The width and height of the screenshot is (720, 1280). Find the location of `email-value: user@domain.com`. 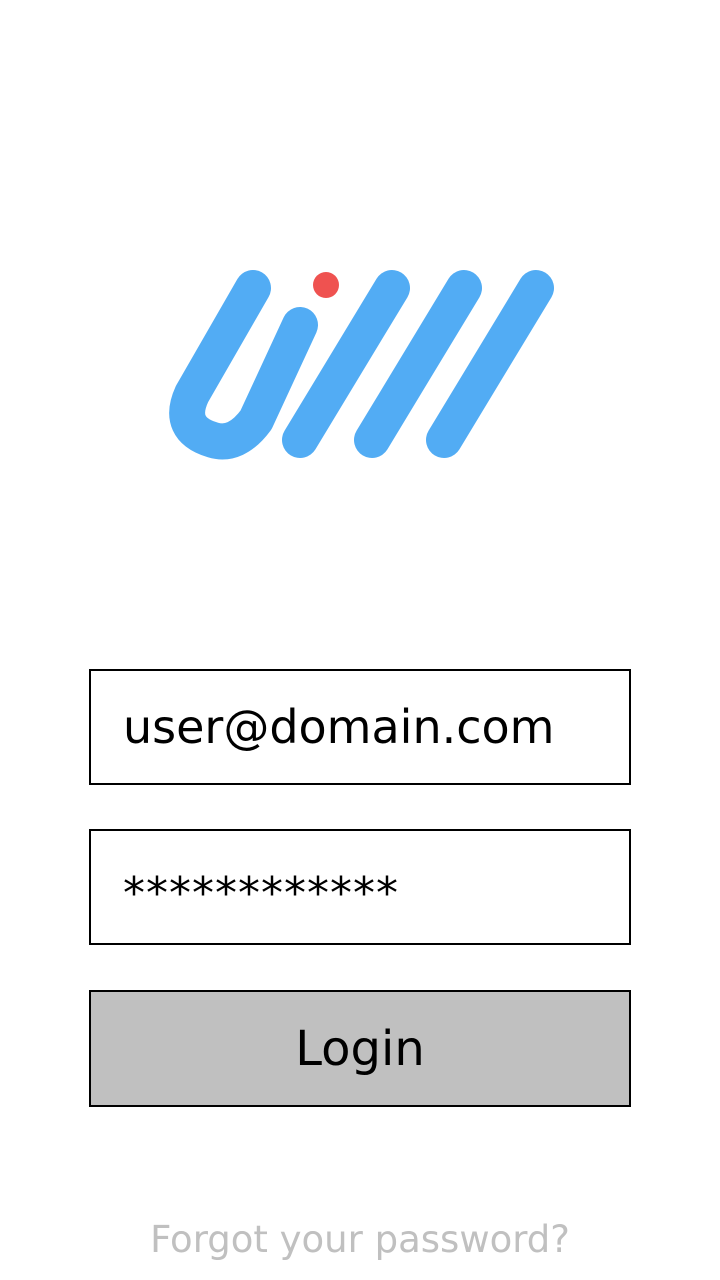

email-value: user@domain.com is located at coordinates (339, 727).